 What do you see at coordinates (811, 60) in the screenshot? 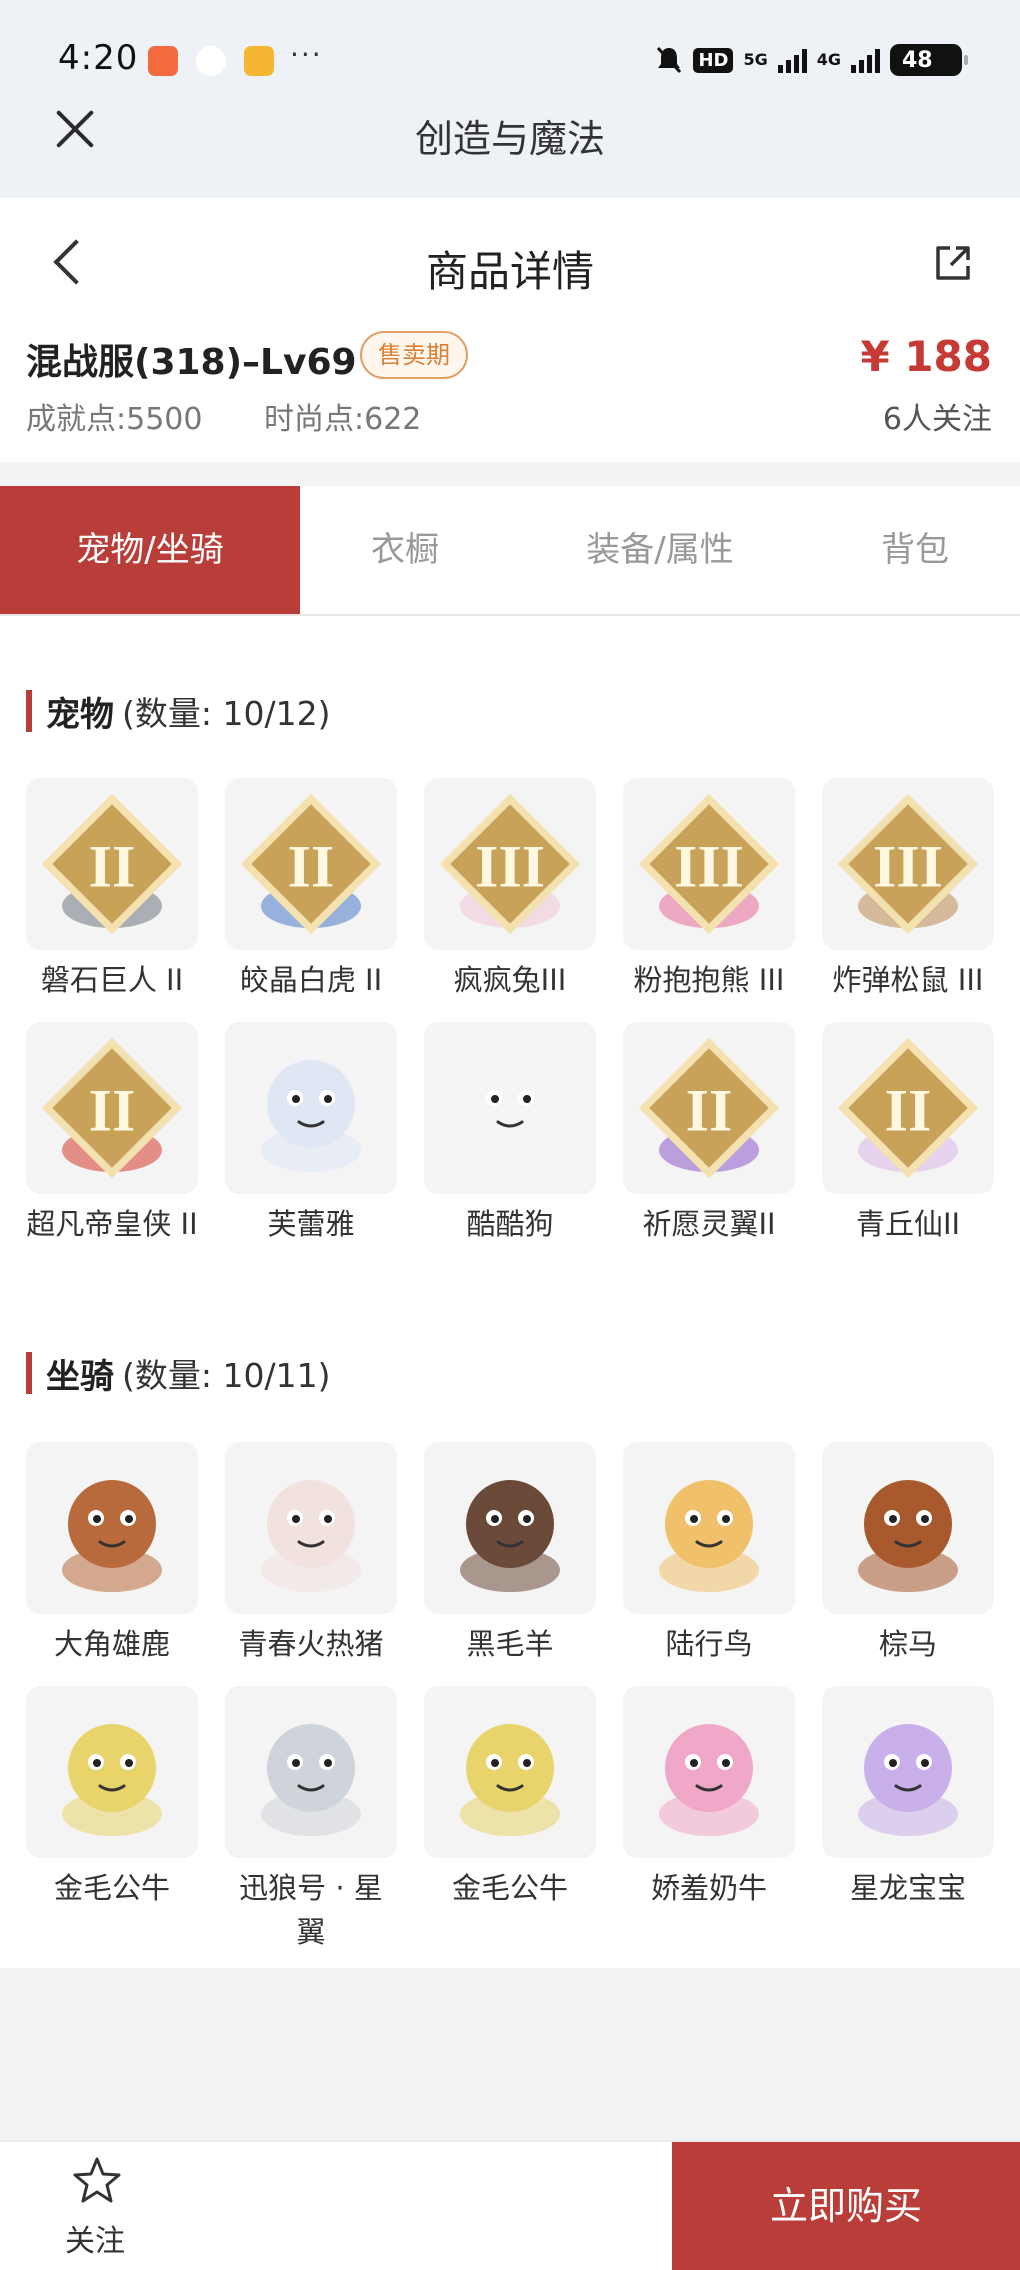
I see `status-right-icons: HD 5G 4G 48` at bounding box center [811, 60].